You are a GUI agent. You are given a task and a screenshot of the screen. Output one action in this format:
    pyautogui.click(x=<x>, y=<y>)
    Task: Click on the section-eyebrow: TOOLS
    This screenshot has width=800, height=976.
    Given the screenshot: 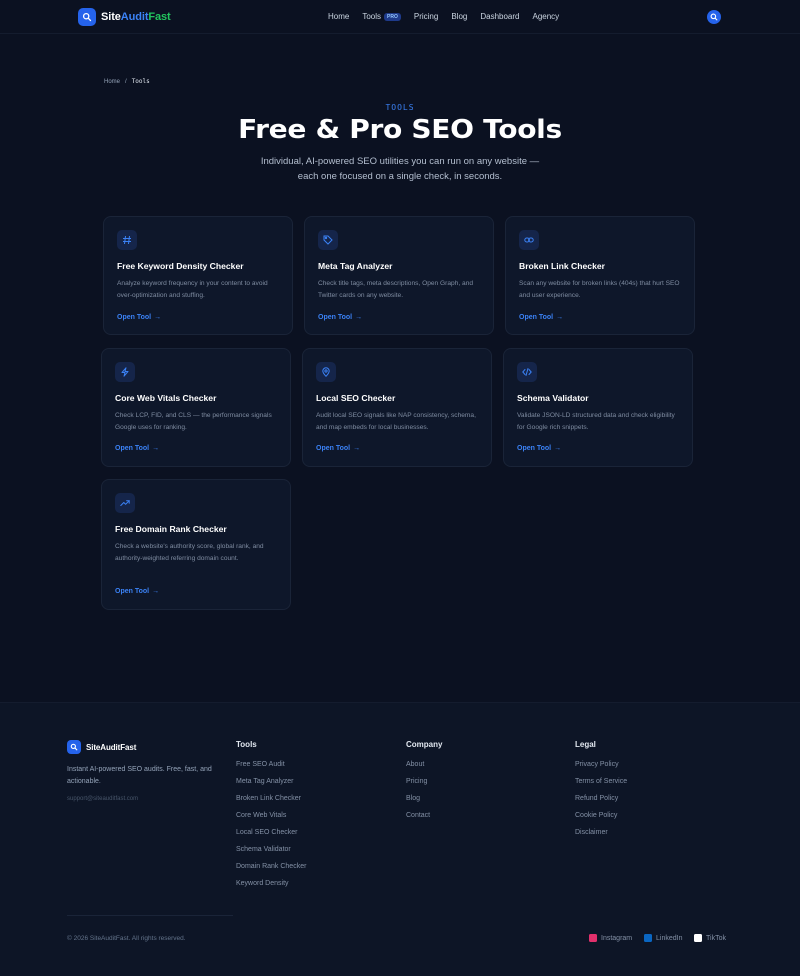 What is the action you would take?
    pyautogui.click(x=400, y=107)
    